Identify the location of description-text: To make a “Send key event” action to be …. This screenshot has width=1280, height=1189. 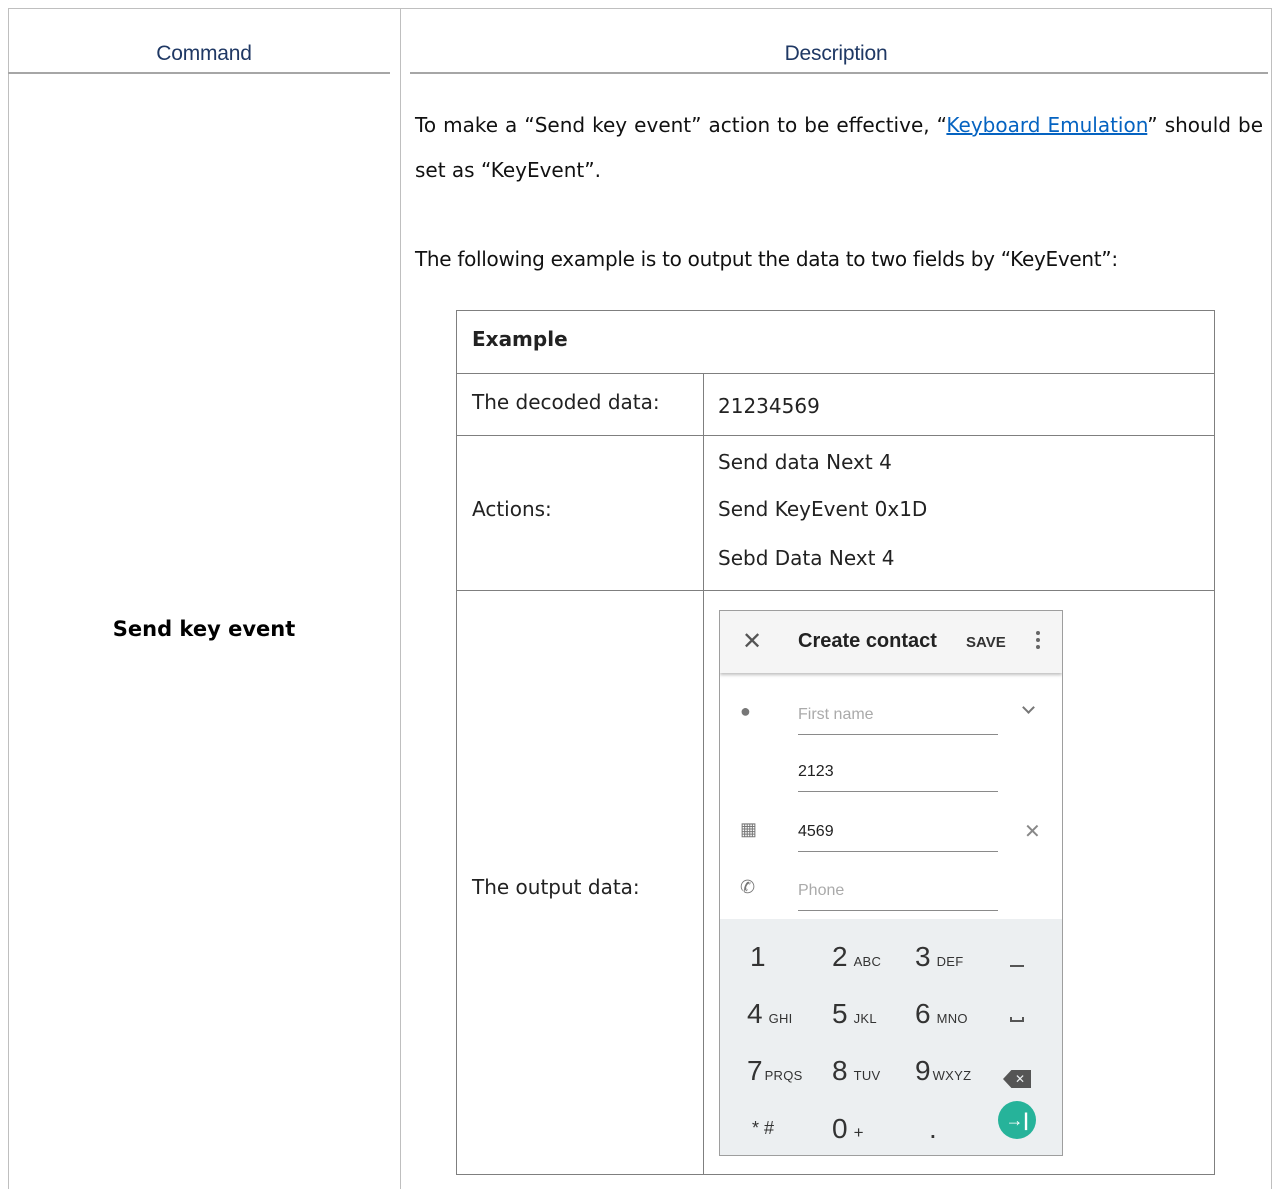
(681, 125).